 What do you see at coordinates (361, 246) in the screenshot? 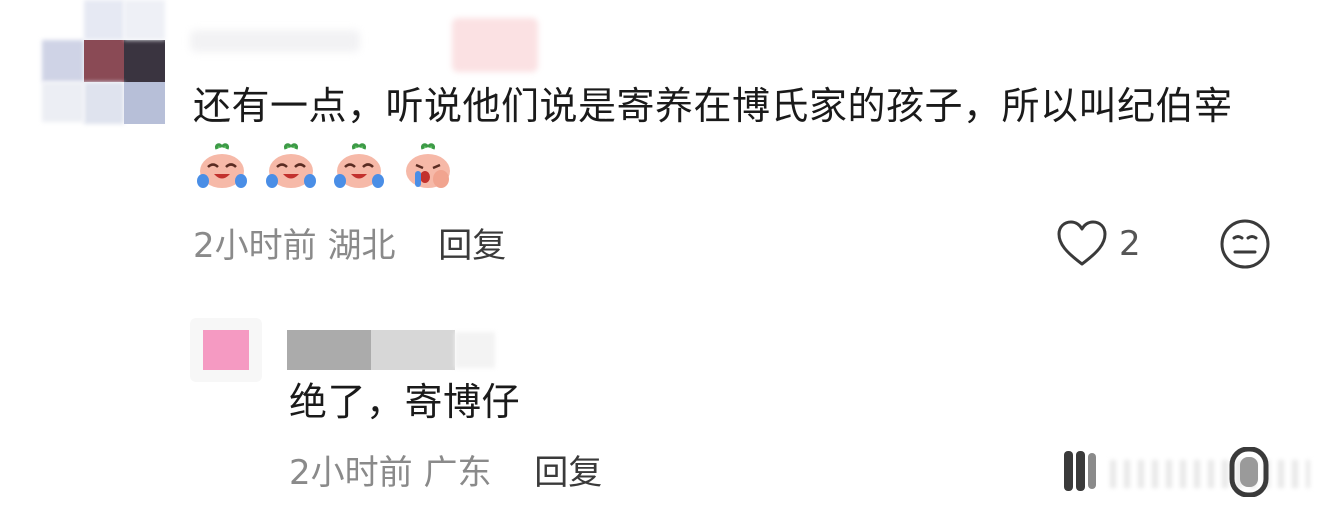
I see `location: 湖北` at bounding box center [361, 246].